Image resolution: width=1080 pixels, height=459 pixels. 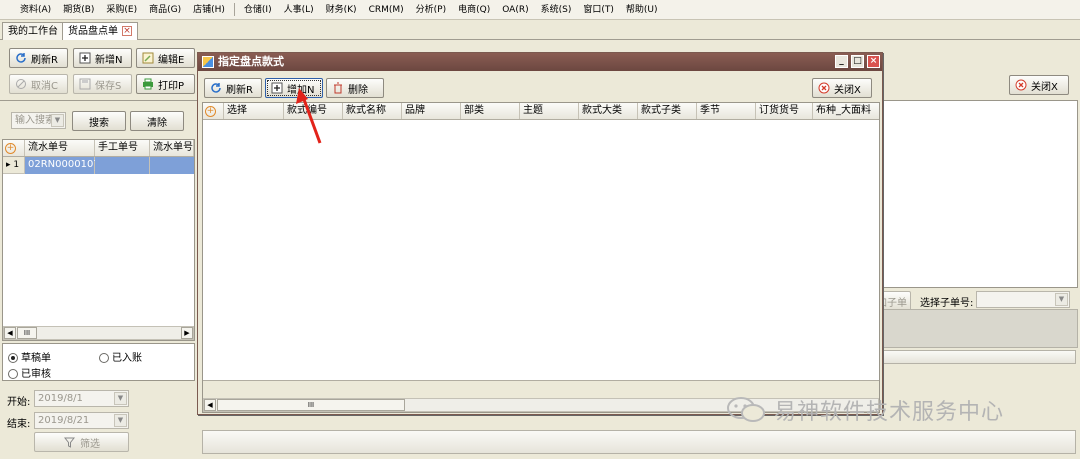 I want to click on menu-analysis: 分析(P), so click(x=431, y=10).